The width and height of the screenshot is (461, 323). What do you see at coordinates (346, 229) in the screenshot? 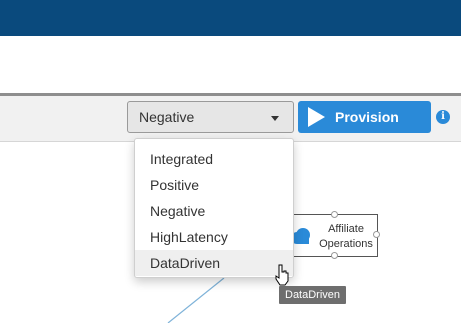
I see `node-label-line1: Affiliate` at bounding box center [346, 229].